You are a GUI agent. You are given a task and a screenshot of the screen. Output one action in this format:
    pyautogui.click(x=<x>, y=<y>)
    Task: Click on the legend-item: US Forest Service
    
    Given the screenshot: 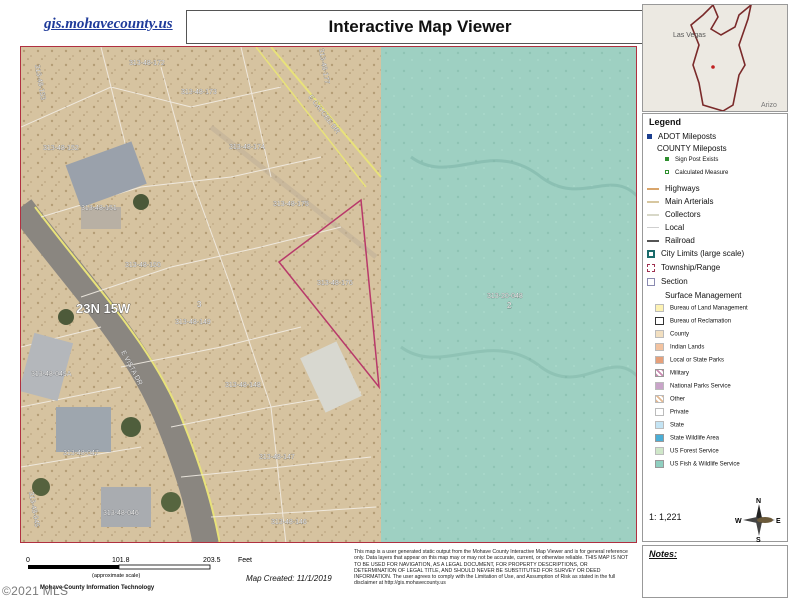 What is the action you would take?
    pyautogui.click(x=687, y=451)
    